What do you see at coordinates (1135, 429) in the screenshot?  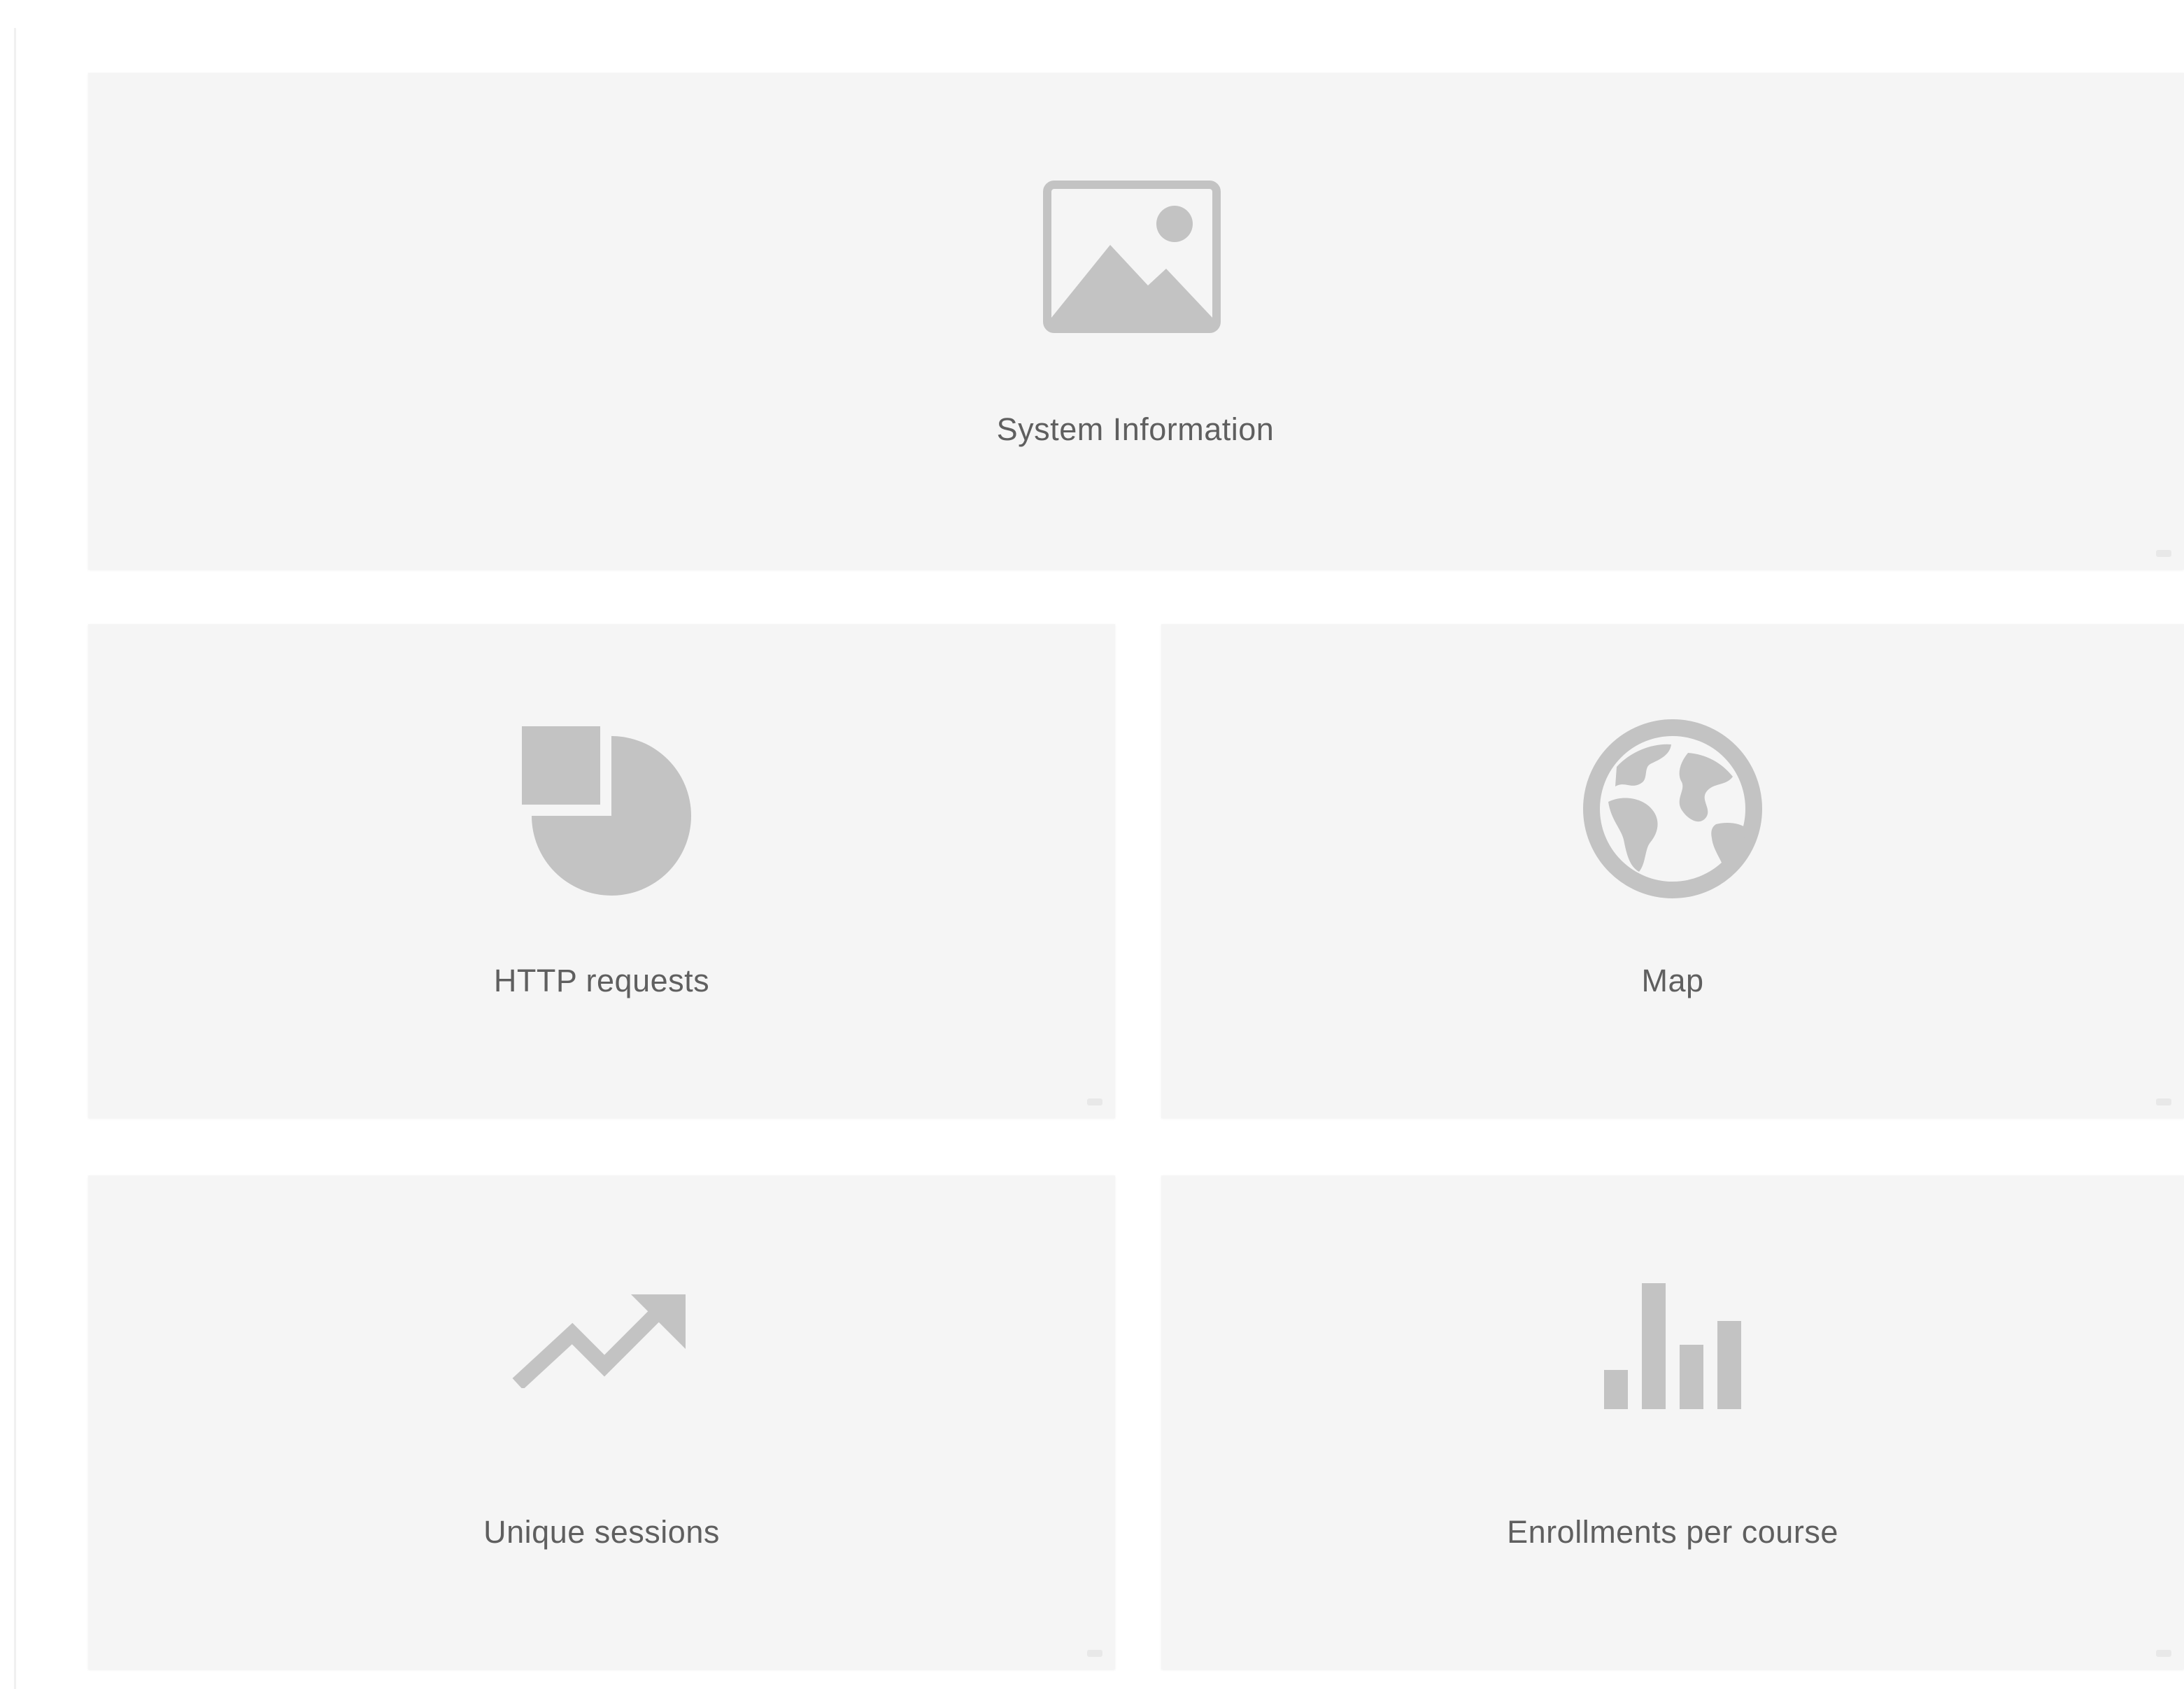 I see `widget-title: System Information` at bounding box center [1135, 429].